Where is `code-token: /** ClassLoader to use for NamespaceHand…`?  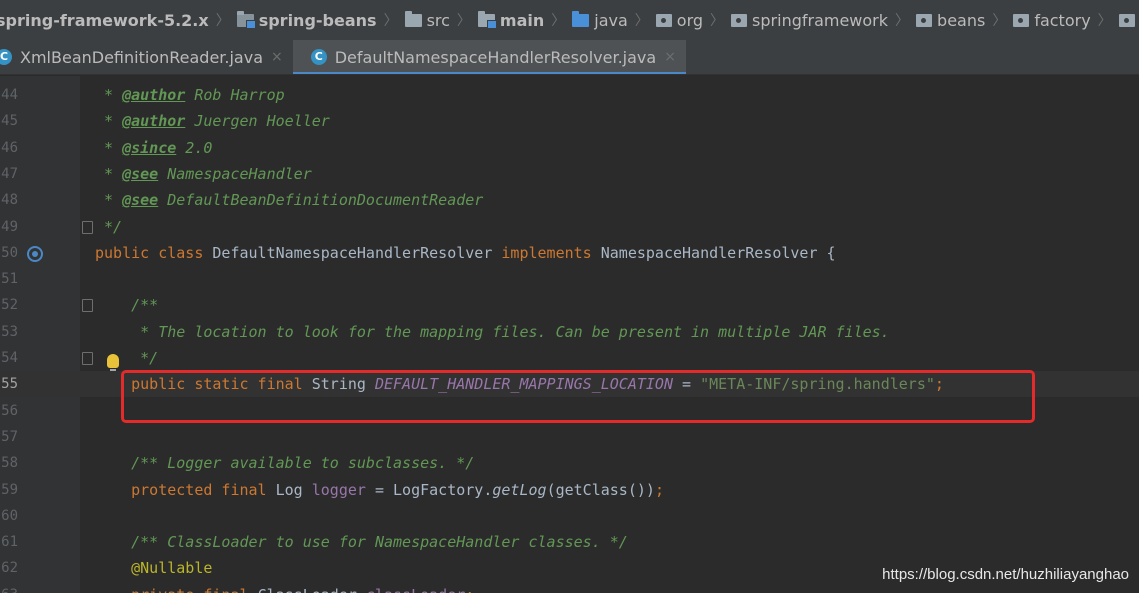
code-token: /** ClassLoader to use for NamespaceHand… is located at coordinates (361, 542).